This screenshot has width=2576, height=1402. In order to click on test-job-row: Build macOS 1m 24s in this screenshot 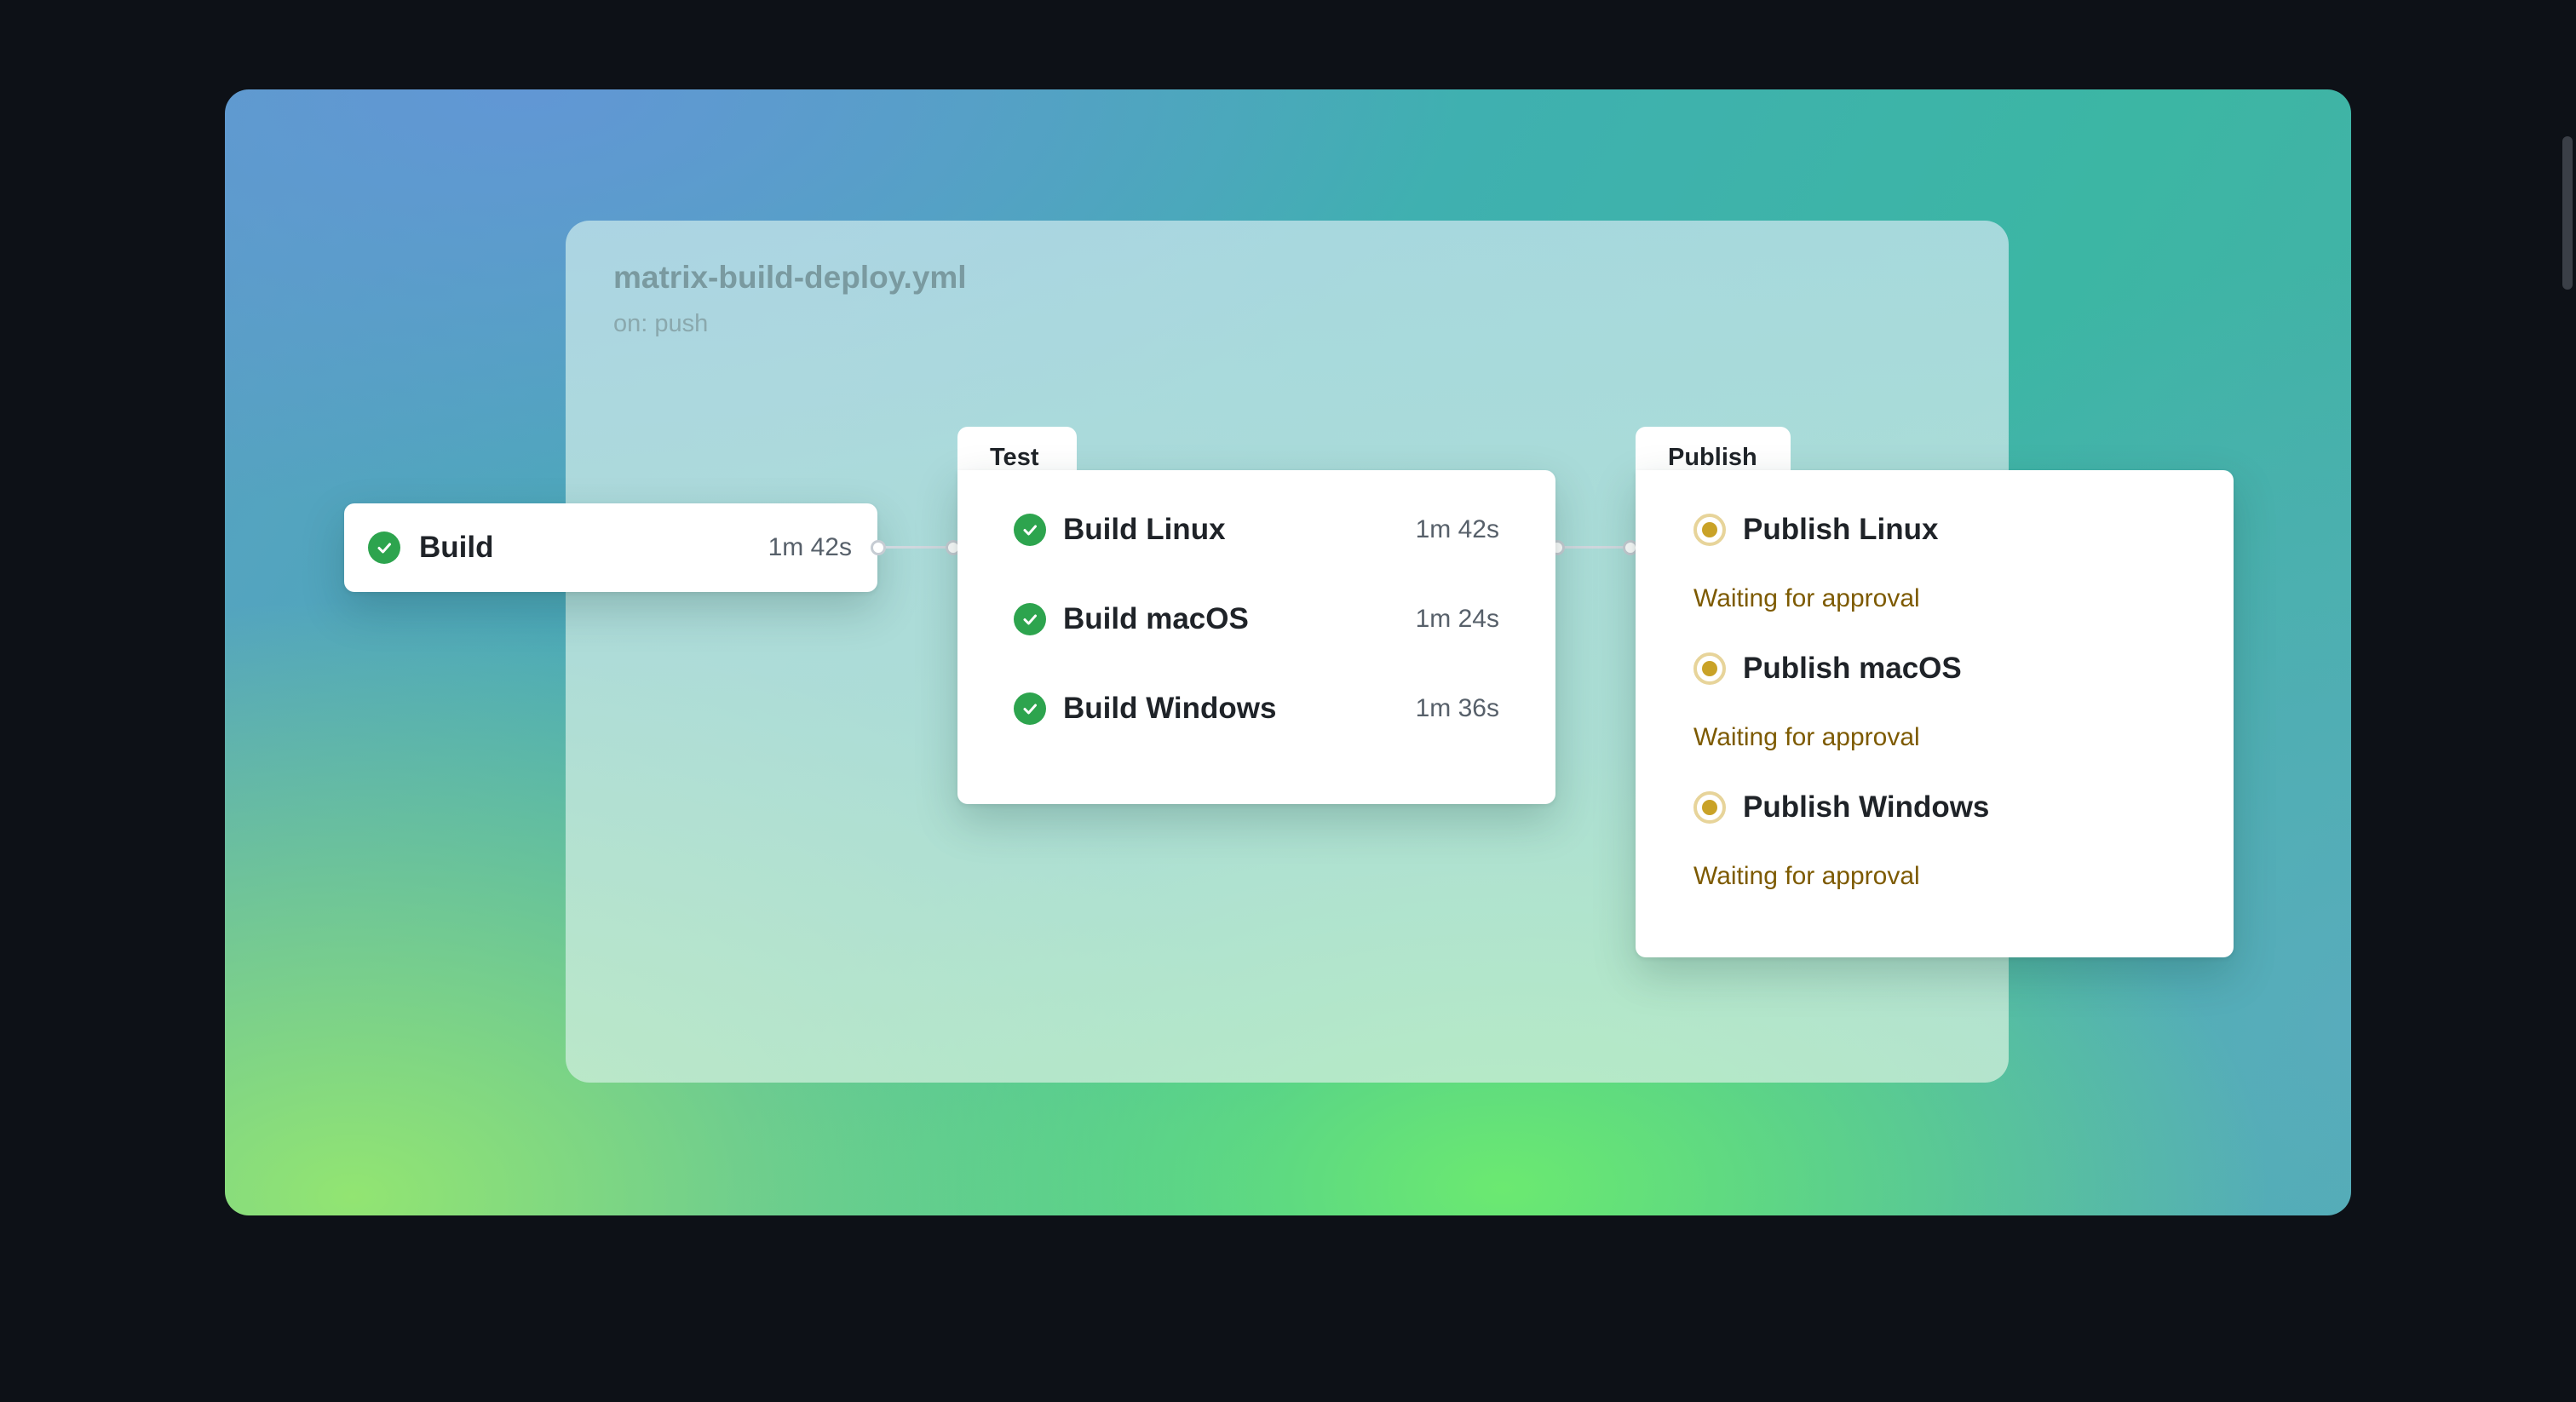, I will do `click(1256, 619)`.